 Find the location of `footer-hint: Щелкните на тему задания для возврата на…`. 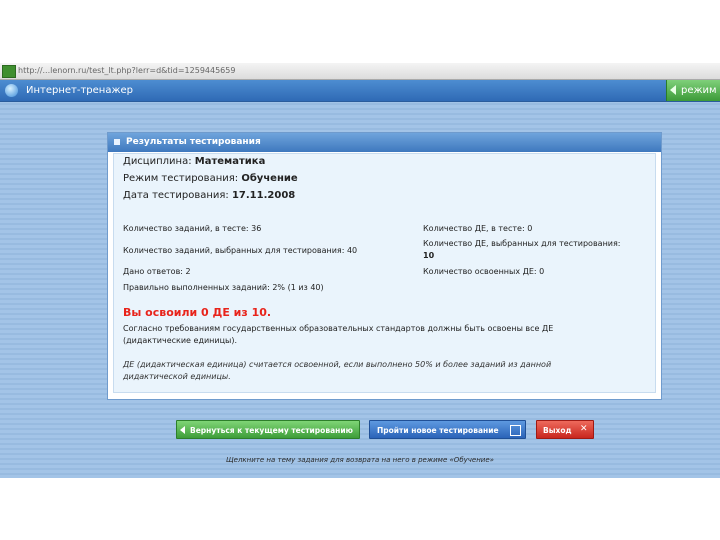

footer-hint: Щелкните на тему задания для возврата на… is located at coordinates (360, 460).